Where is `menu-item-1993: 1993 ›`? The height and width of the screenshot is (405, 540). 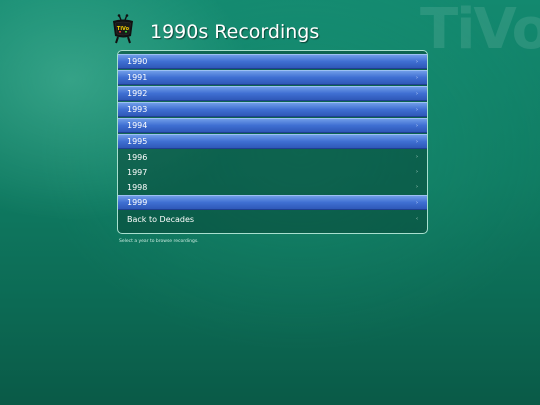
menu-item-1993: 1993 › is located at coordinates (272, 109).